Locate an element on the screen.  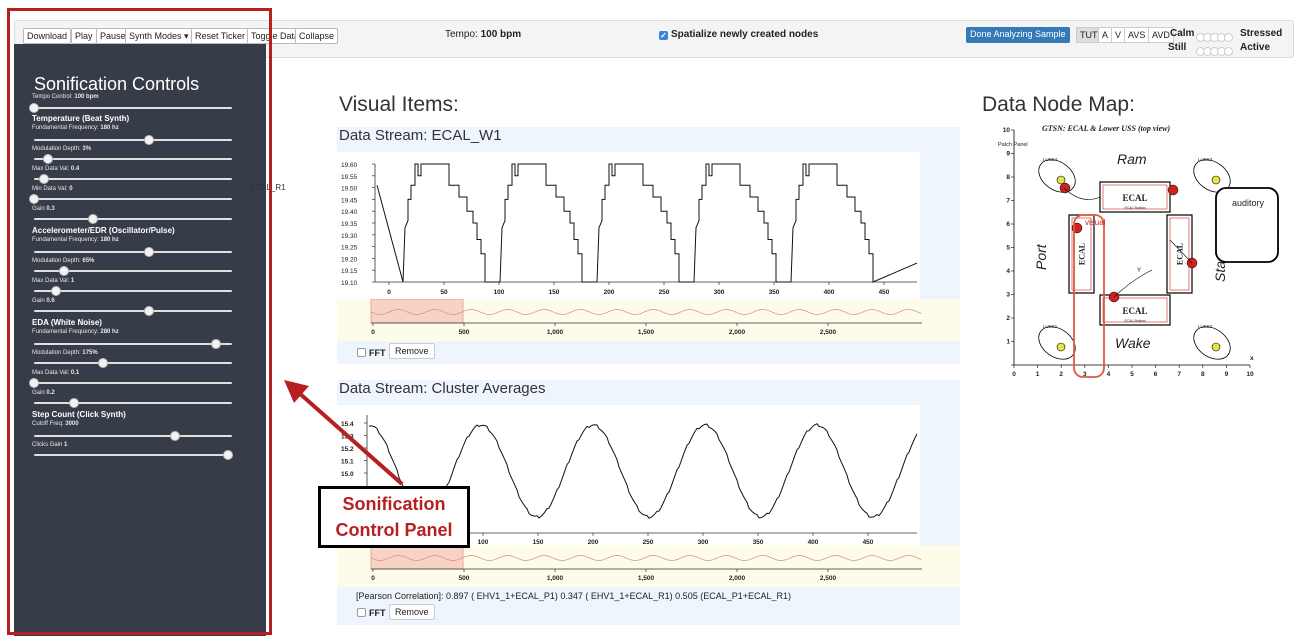
y-tick-label: 15.3 is located at coordinates (347, 437).